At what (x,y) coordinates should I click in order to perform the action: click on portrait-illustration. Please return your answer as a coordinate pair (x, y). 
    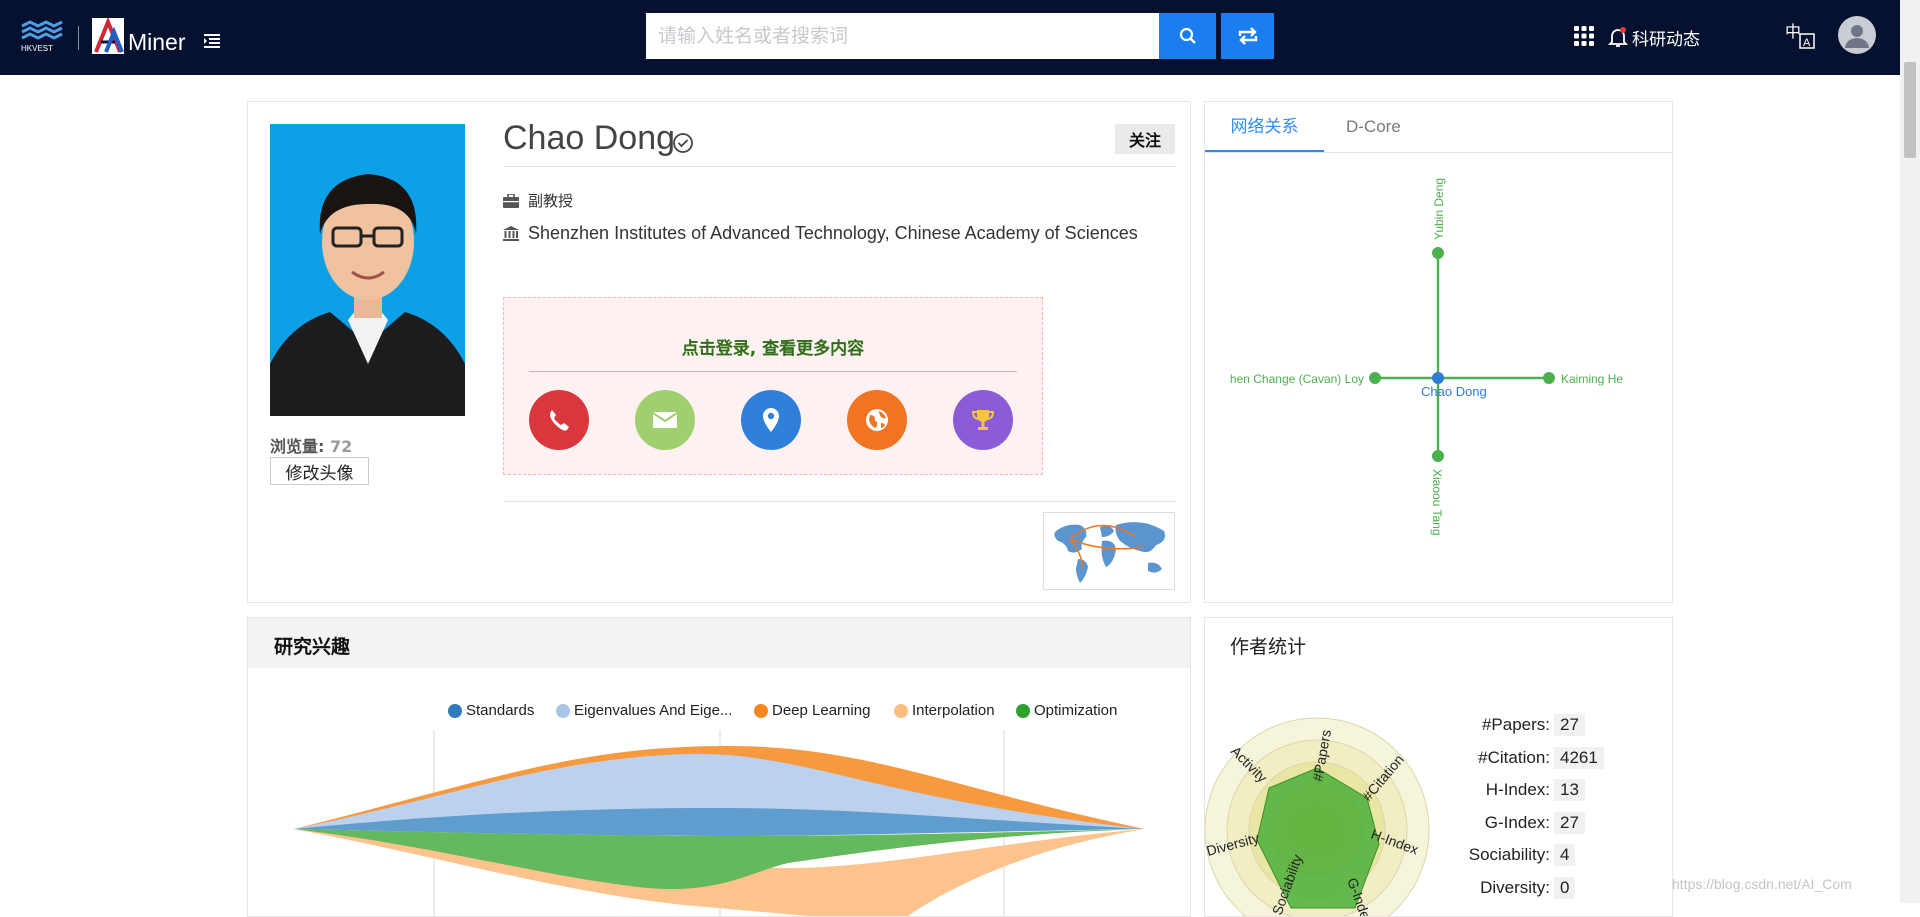
    Looking at the image, I should click on (367, 270).